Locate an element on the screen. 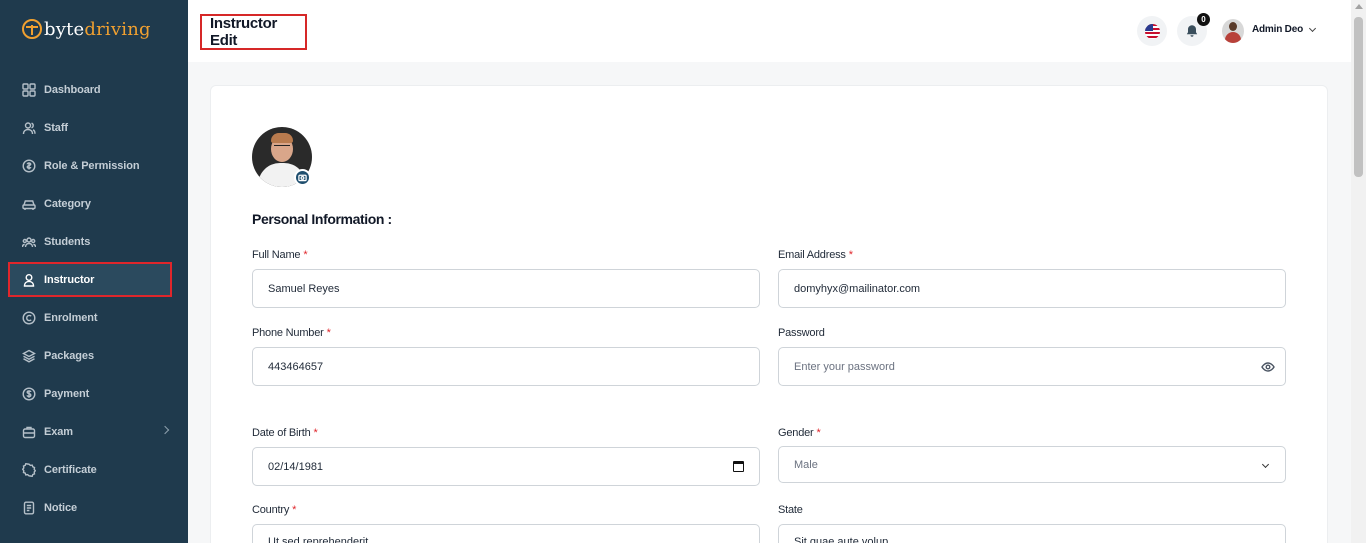 The width and height of the screenshot is (1366, 543). page-title: Instructor Edit is located at coordinates (244, 32).